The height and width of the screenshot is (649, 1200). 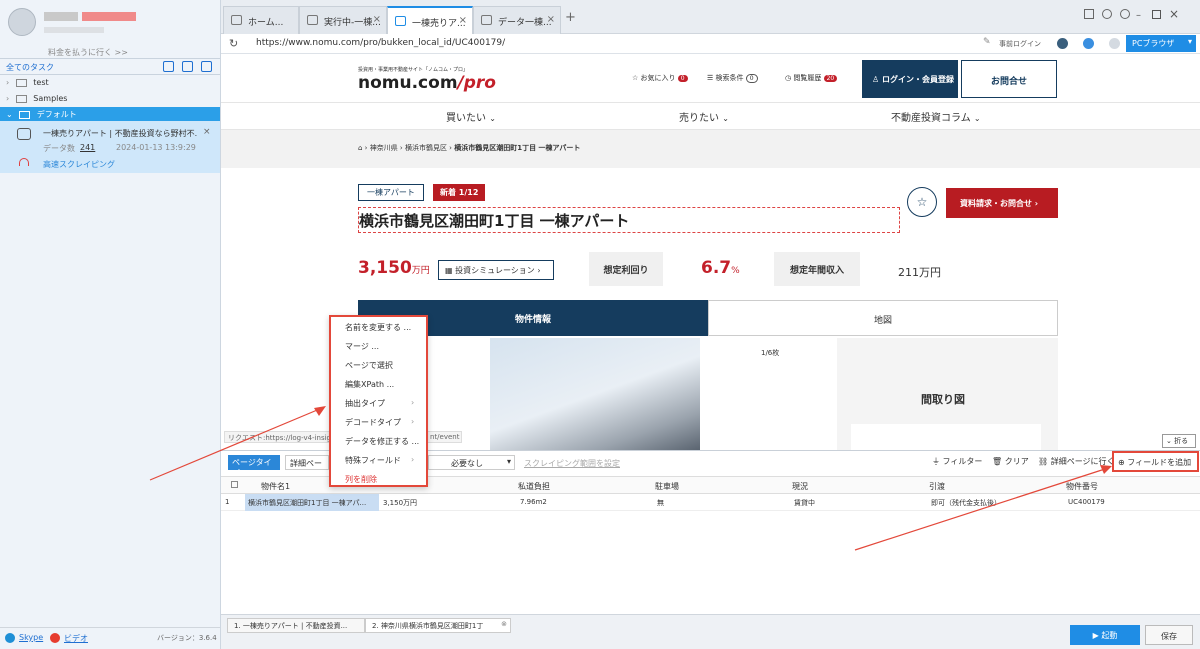 I want to click on tab-data: データ一棟... ×, so click(x=517, y=20).